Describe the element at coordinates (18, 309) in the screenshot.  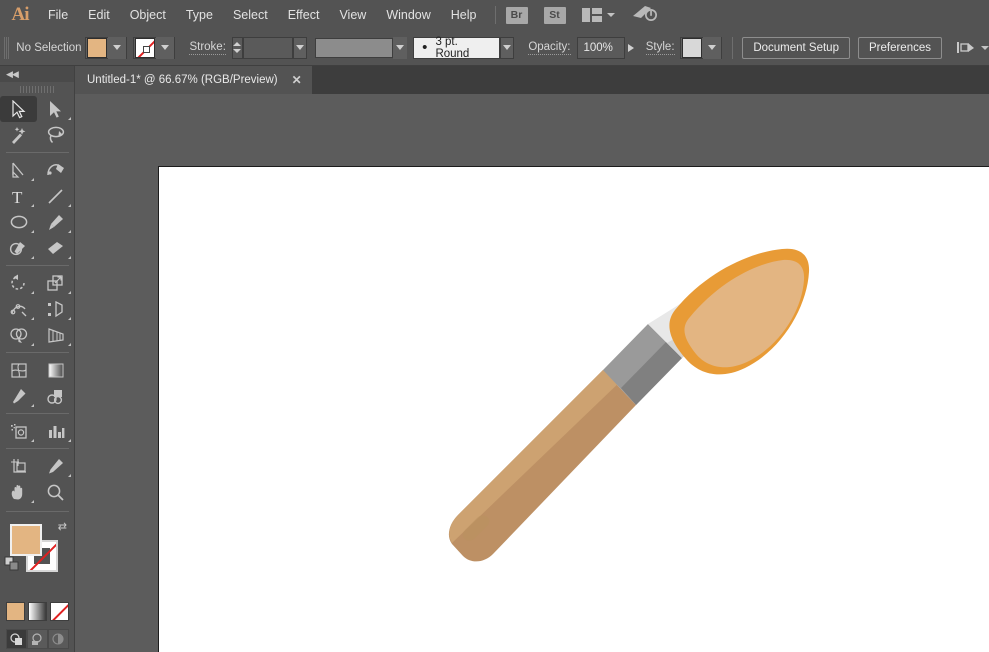
I see `width-tool` at that location.